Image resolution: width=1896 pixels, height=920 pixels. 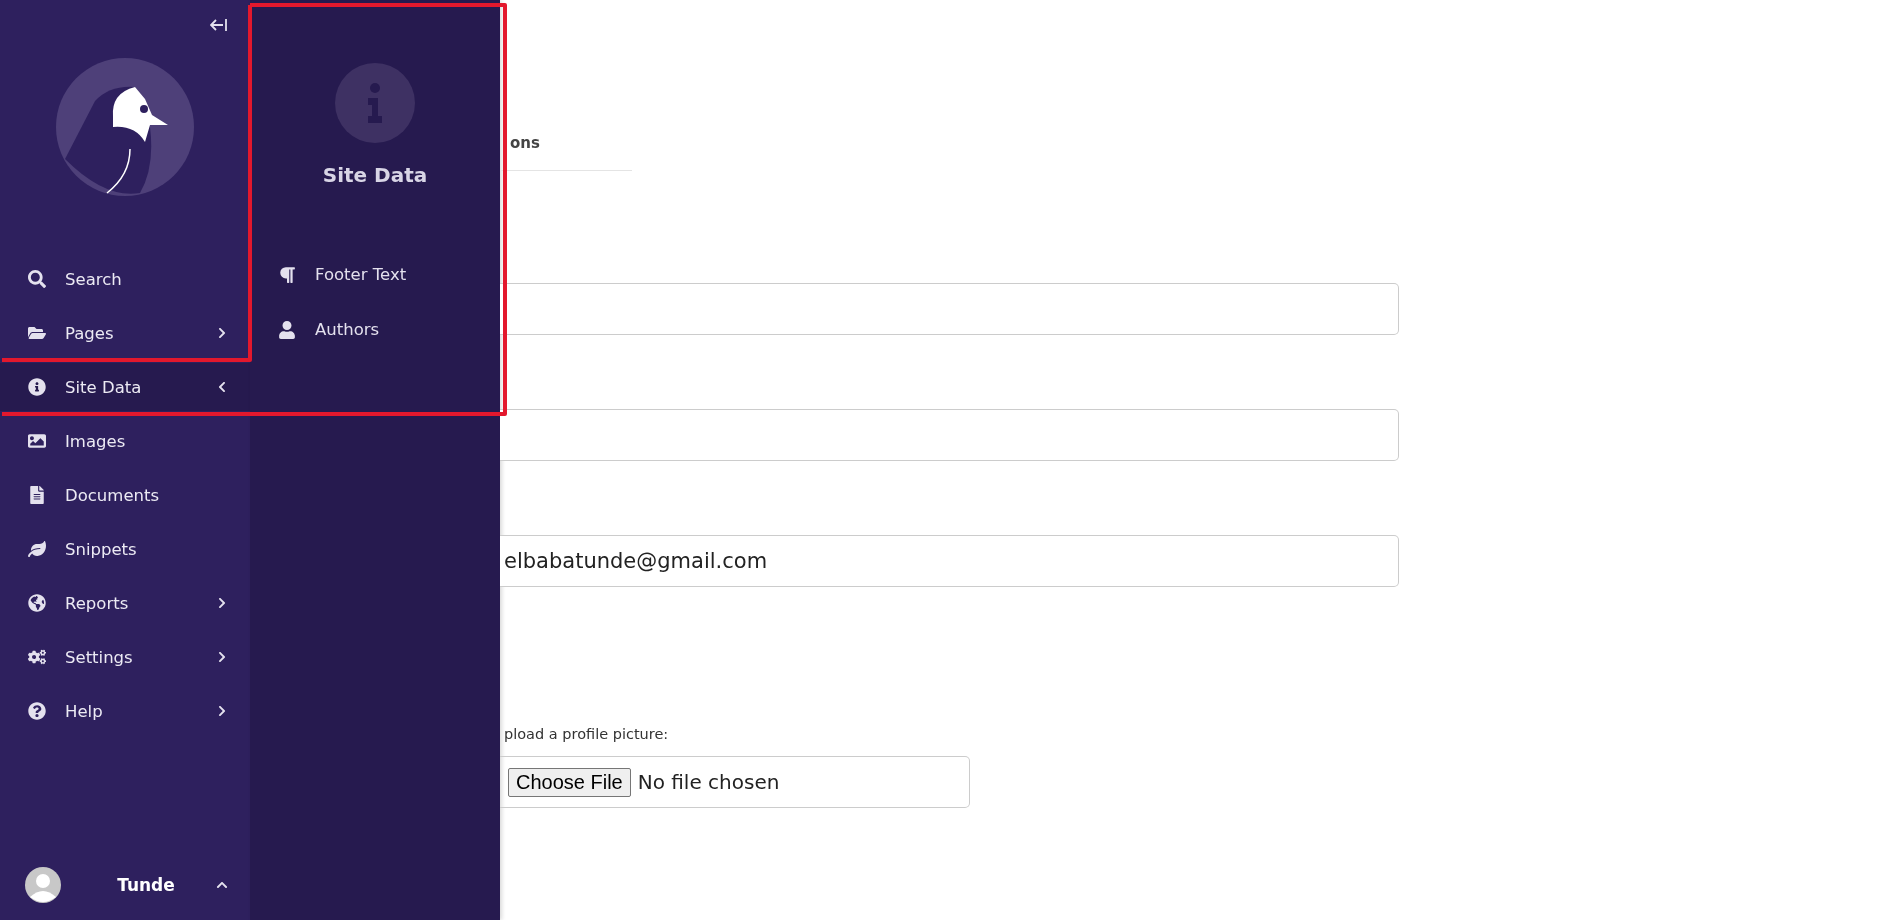 What do you see at coordinates (375, 329) in the screenshot?
I see `submenu-item: Authors` at bounding box center [375, 329].